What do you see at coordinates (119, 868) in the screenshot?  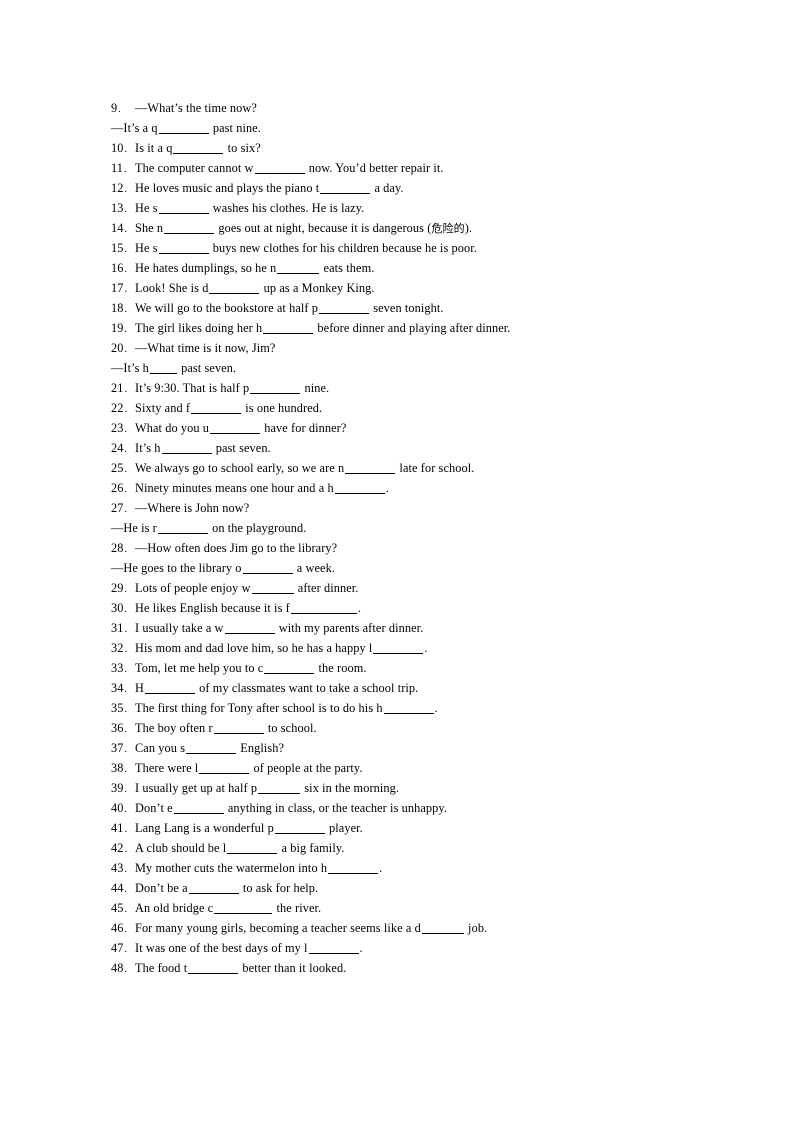 I see `question-number: 43.` at bounding box center [119, 868].